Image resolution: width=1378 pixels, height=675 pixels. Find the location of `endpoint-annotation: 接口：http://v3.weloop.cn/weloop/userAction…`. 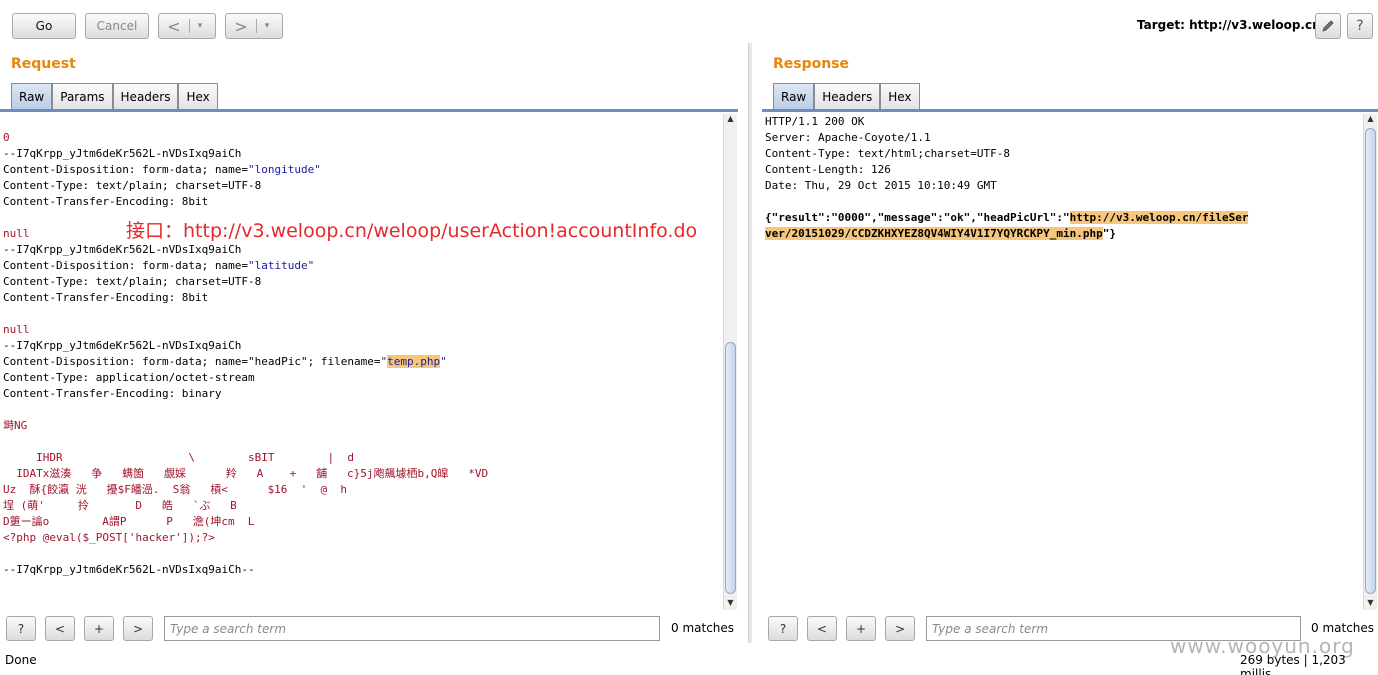

endpoint-annotation: 接口：http://v3.weloop.cn/weloop/userAction… is located at coordinates (412, 231).